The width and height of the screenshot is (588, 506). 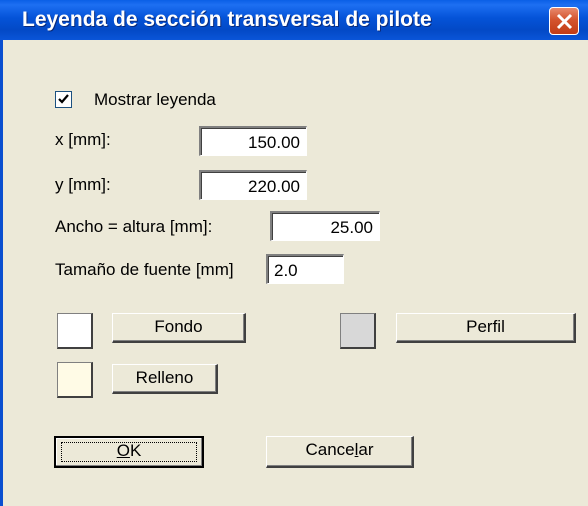 I want to click on close-button, so click(x=564, y=21).